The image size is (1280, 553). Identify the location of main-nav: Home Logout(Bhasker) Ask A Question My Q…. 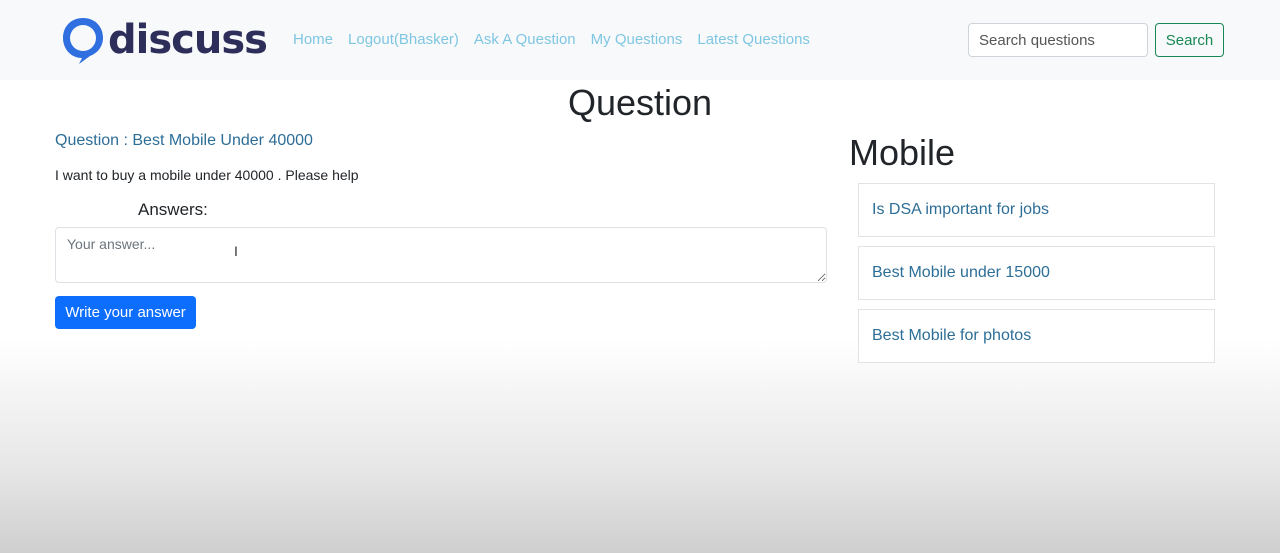
(551, 40).